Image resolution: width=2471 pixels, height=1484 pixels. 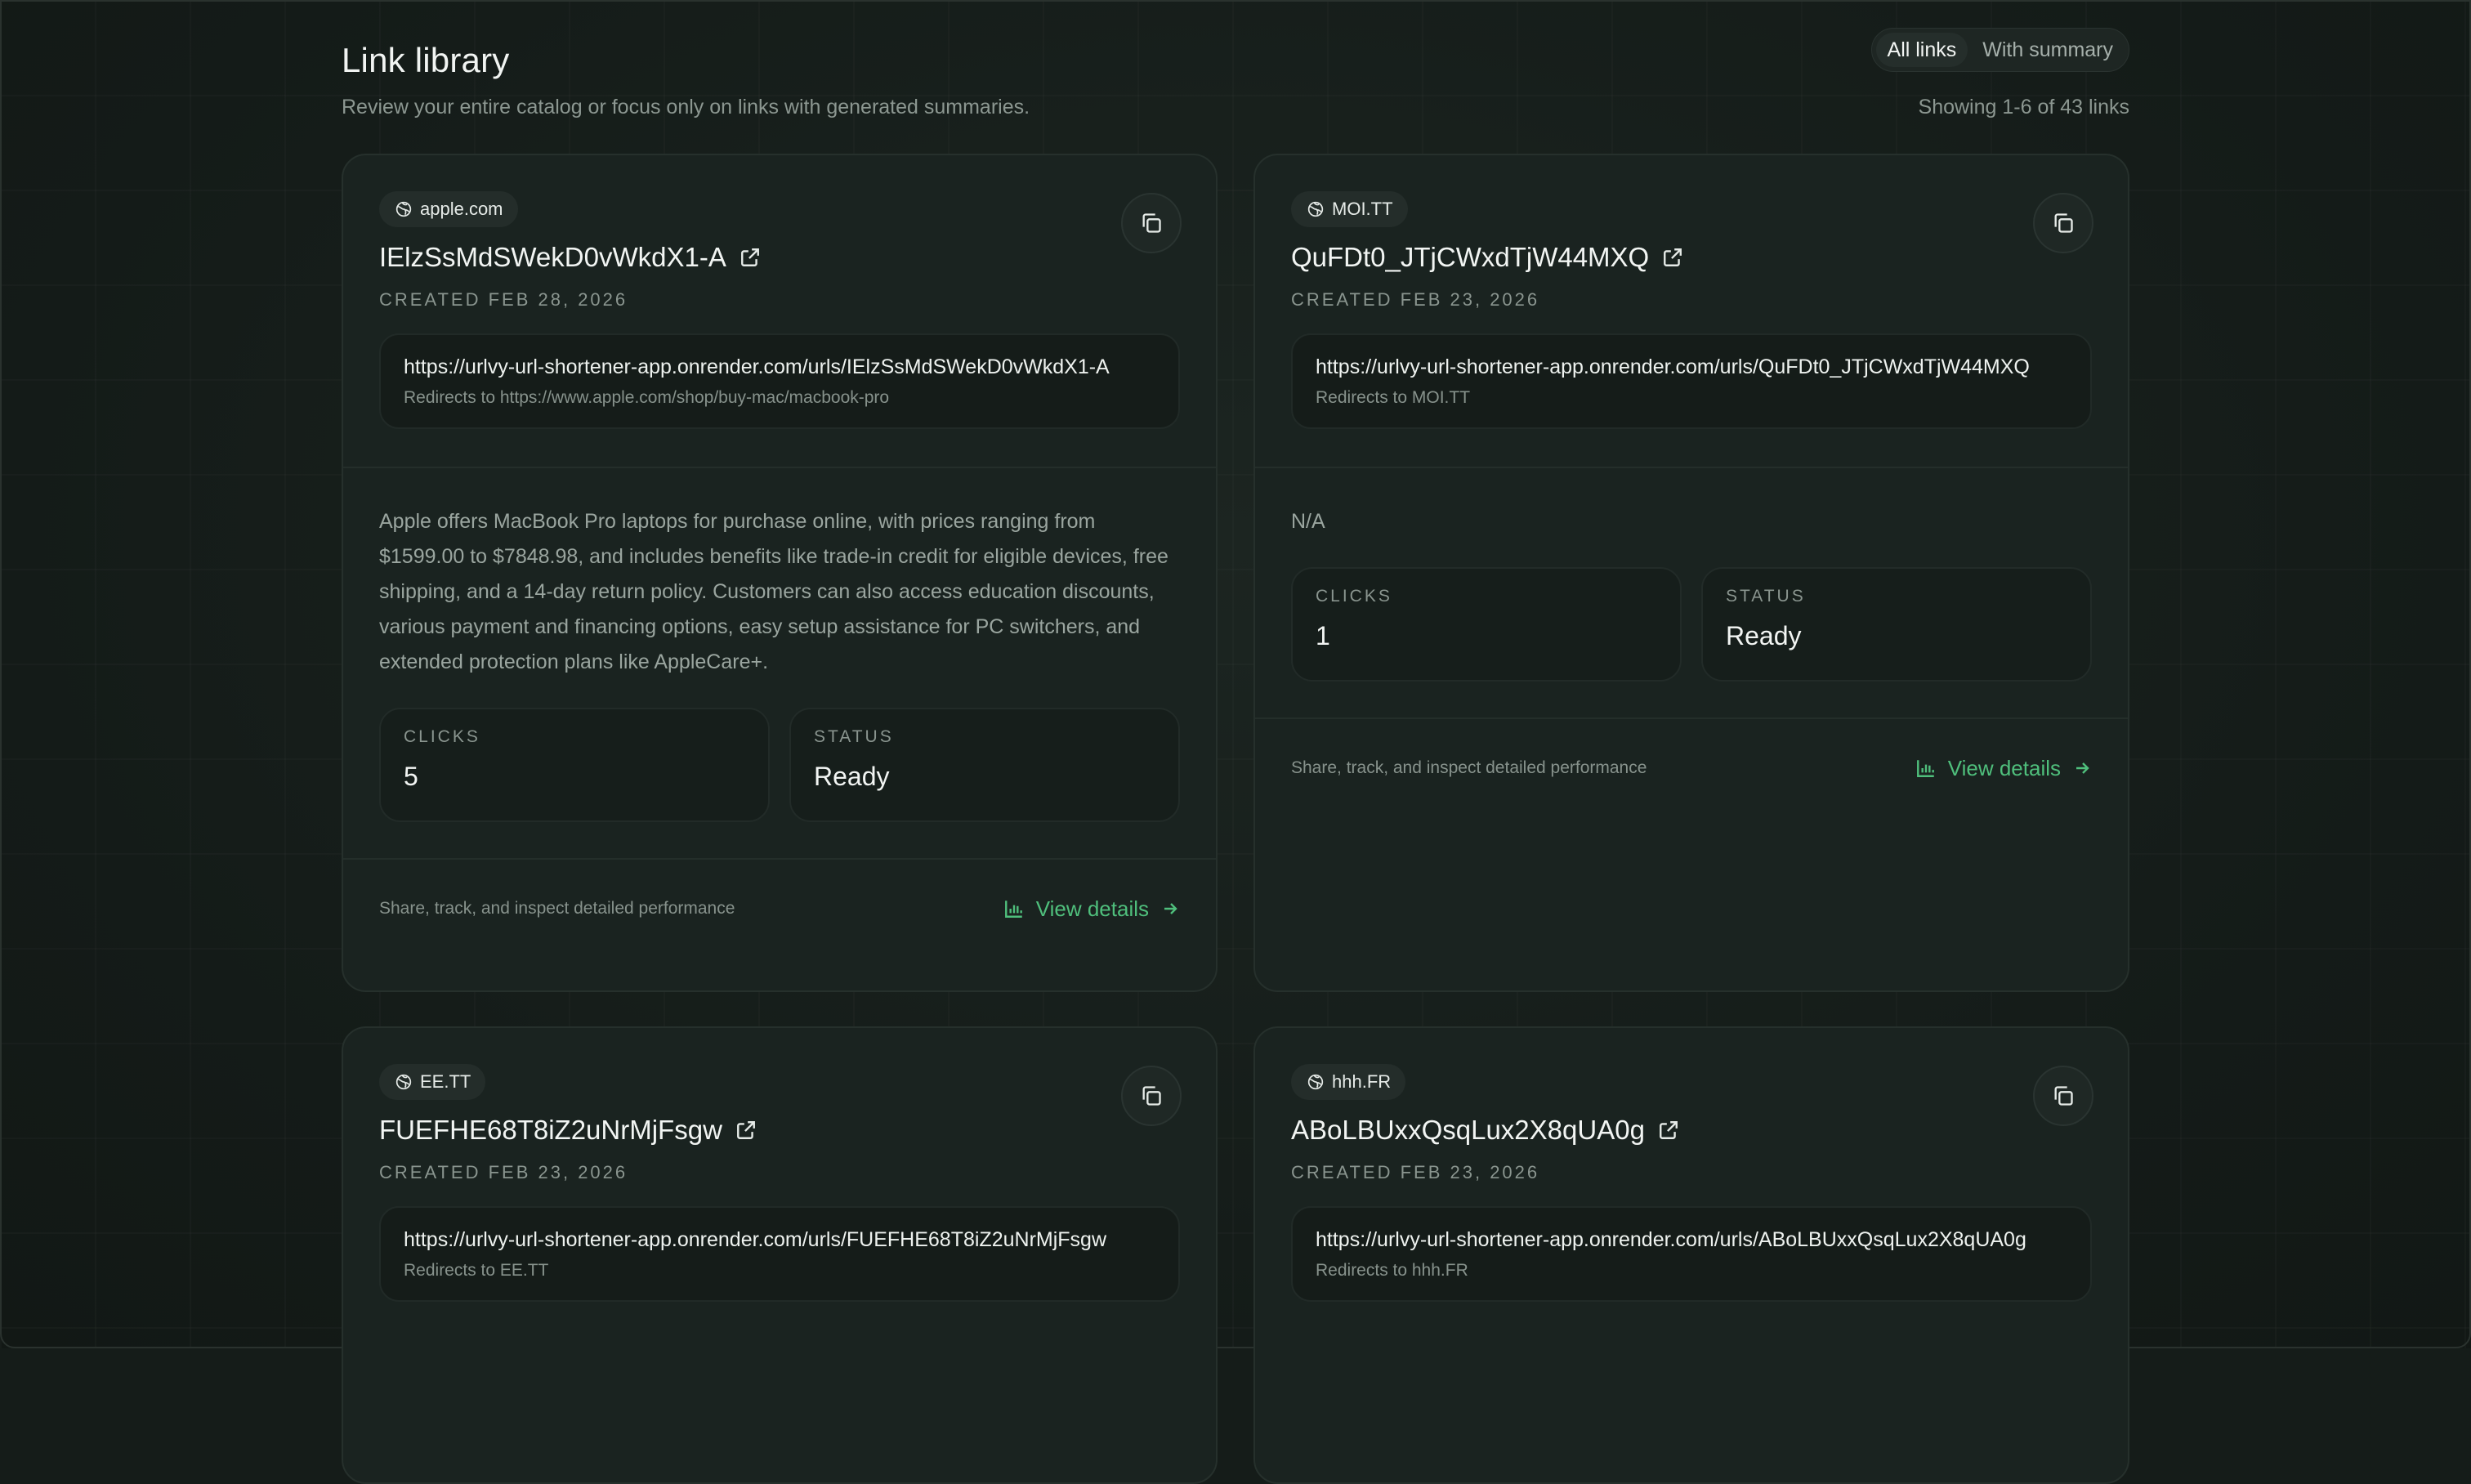 I want to click on short-code: FUEFHE68T8iZ2uNrMjFsgw, so click(x=550, y=1130).